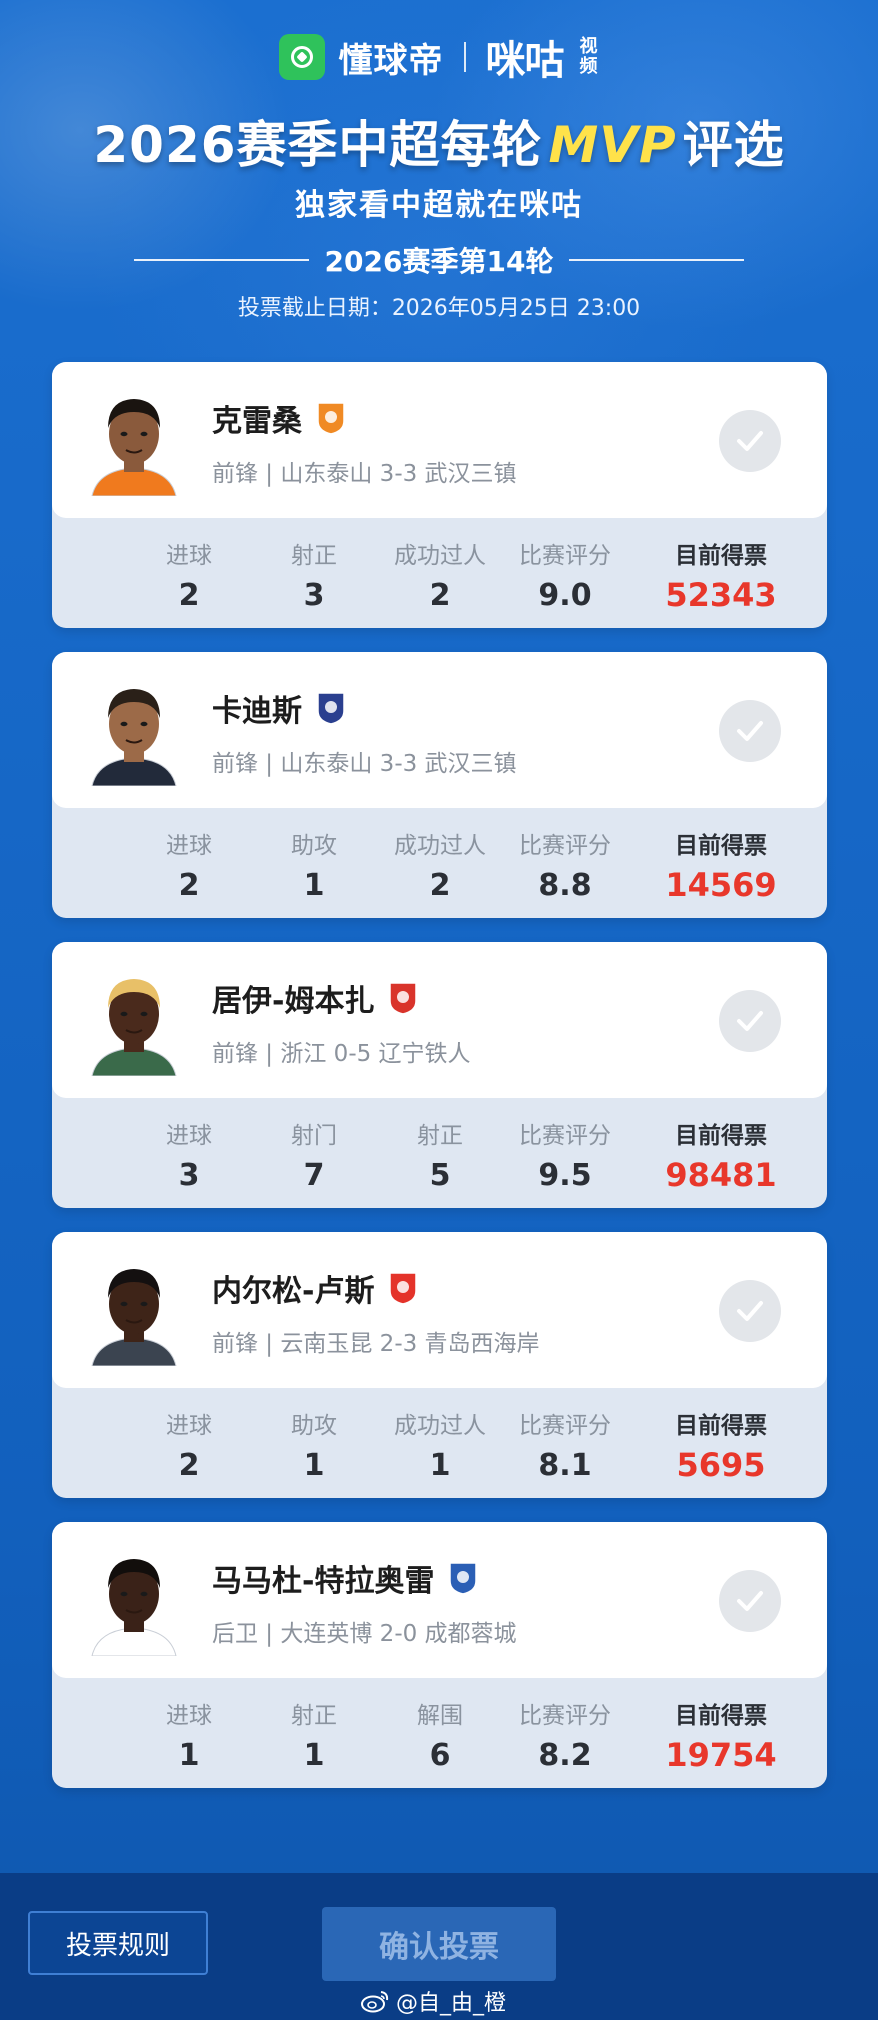 Image resolution: width=878 pixels, height=2020 pixels. Describe the element at coordinates (376, 1344) in the screenshot. I see `player-match-info: 前锋 | 云南玉昆 2-3 青岛西海岸` at that location.